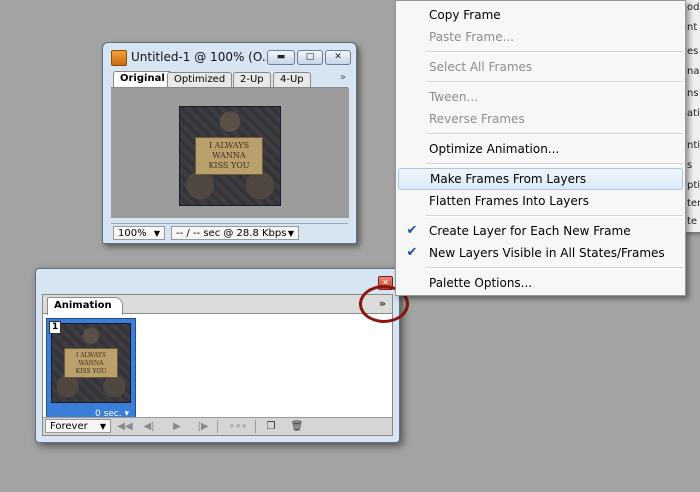  I want to click on menu-item-create-layer-for-each-new-frame: ✔ Create Layer for Each New Frame, so click(540, 231).